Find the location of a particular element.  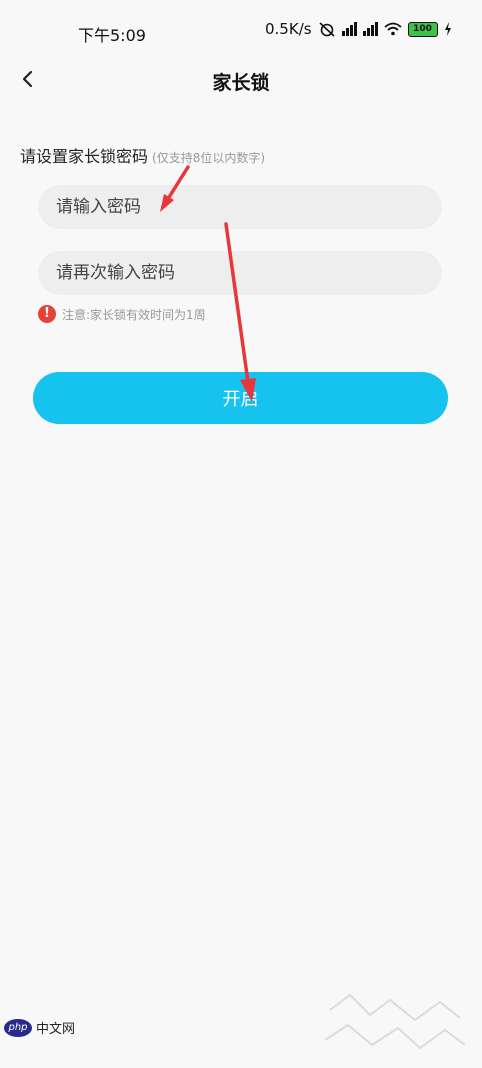

password-label: 请设置家长锁密码 is located at coordinates (84, 156).